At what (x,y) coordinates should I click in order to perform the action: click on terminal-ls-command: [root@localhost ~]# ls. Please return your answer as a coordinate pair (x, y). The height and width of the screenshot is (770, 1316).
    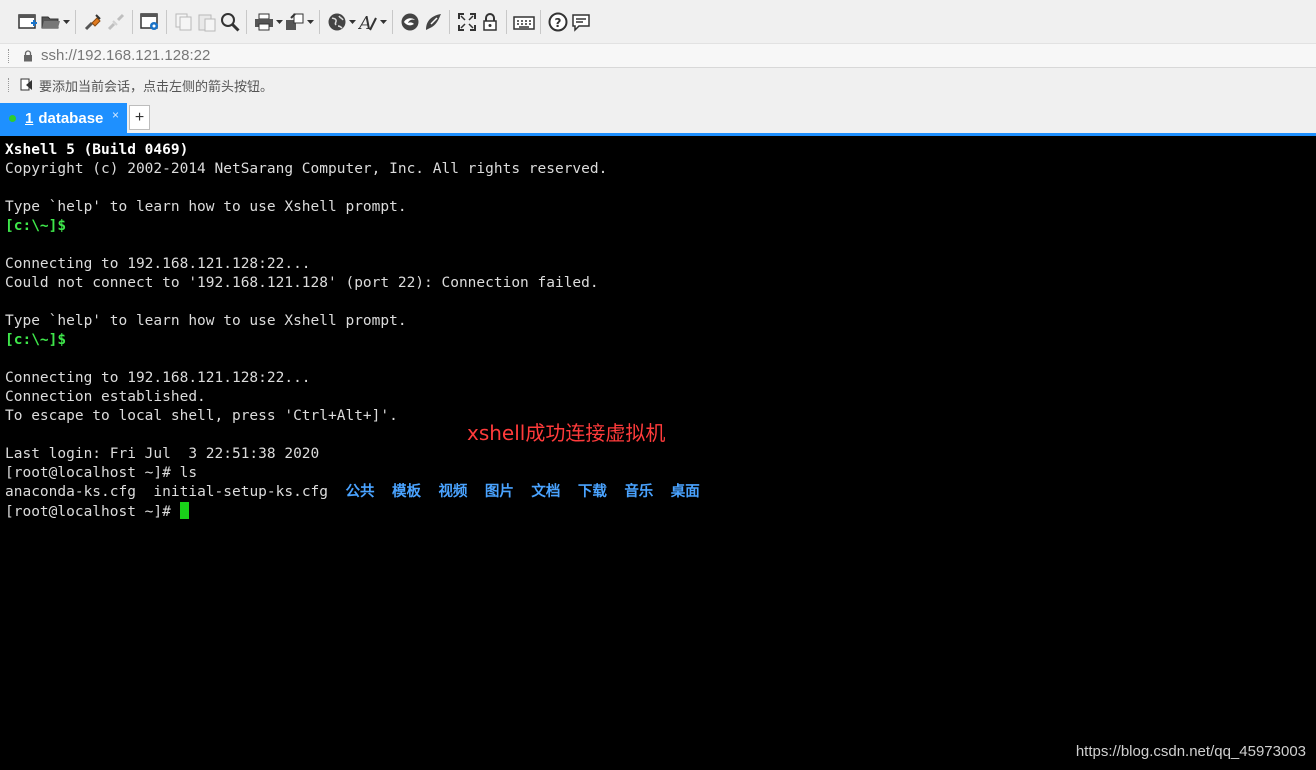
    Looking at the image, I should click on (101, 473).